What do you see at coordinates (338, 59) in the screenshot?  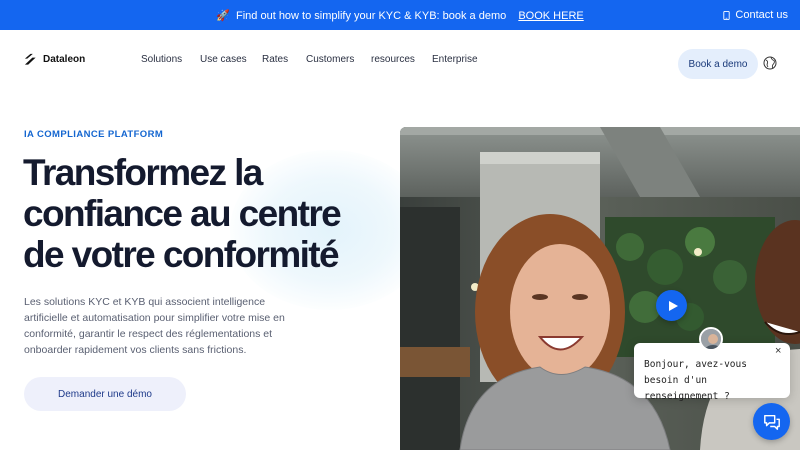 I see `nav-item-customers: Customers` at bounding box center [338, 59].